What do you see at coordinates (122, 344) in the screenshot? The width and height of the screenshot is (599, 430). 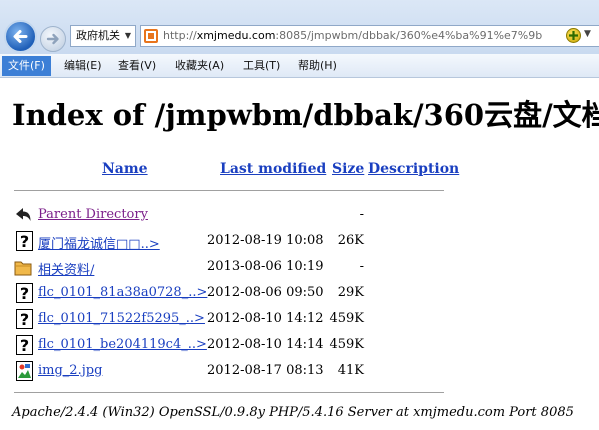 I see `file-link: flc_0101_be204119c4_..>` at bounding box center [122, 344].